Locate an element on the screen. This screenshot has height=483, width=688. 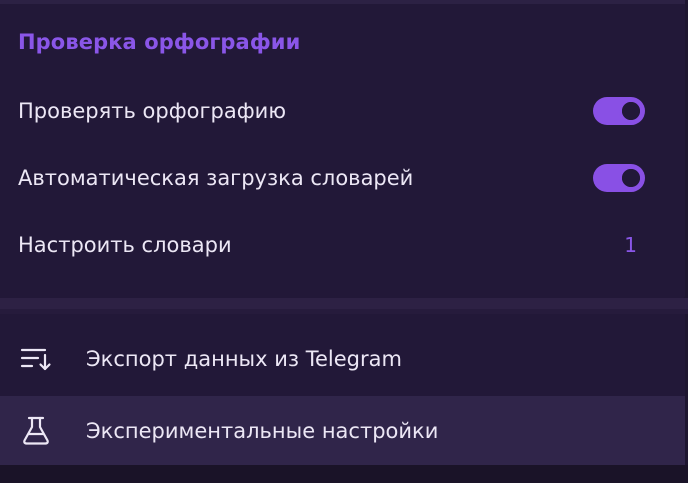
bottom-edge is located at coordinates (344, 474).